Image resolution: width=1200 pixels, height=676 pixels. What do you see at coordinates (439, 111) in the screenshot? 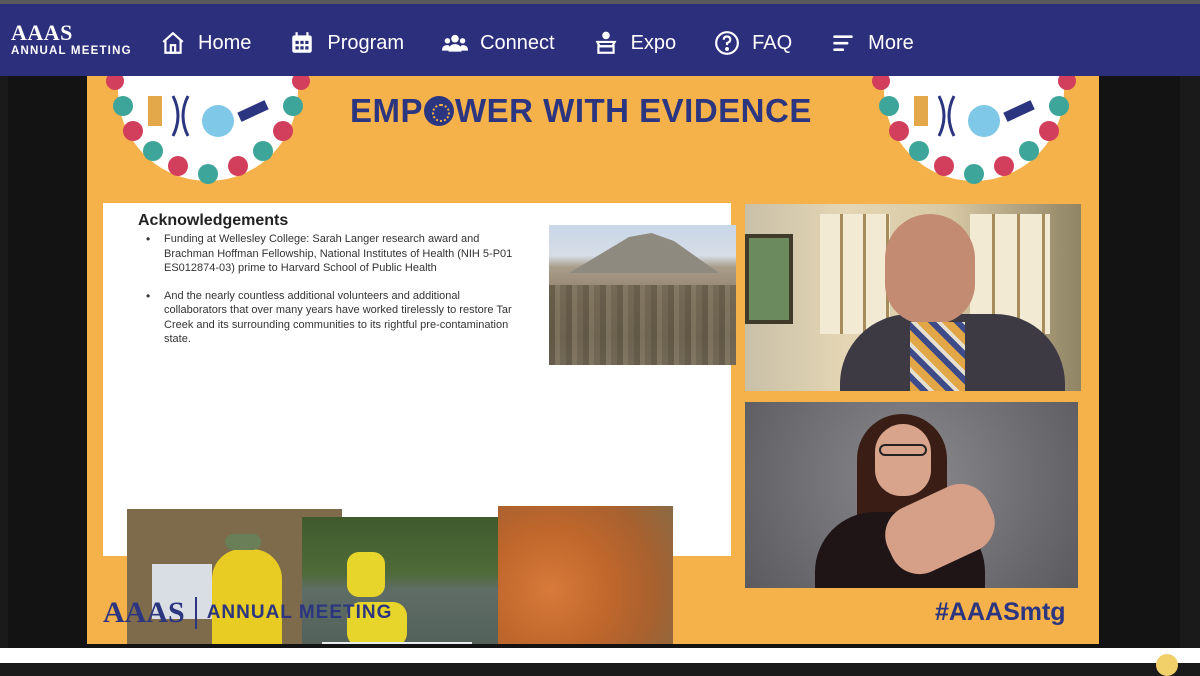
I see `globe-icon` at bounding box center [439, 111].